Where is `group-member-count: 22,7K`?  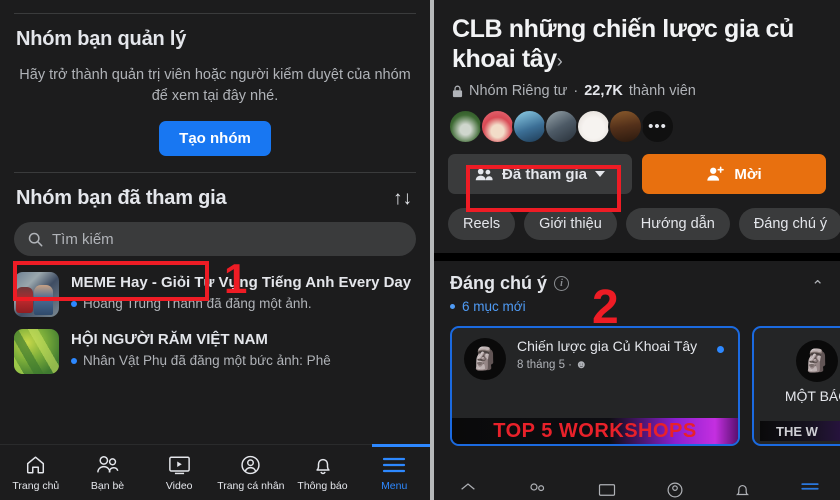
group-member-count: 22,7K is located at coordinates (603, 91).